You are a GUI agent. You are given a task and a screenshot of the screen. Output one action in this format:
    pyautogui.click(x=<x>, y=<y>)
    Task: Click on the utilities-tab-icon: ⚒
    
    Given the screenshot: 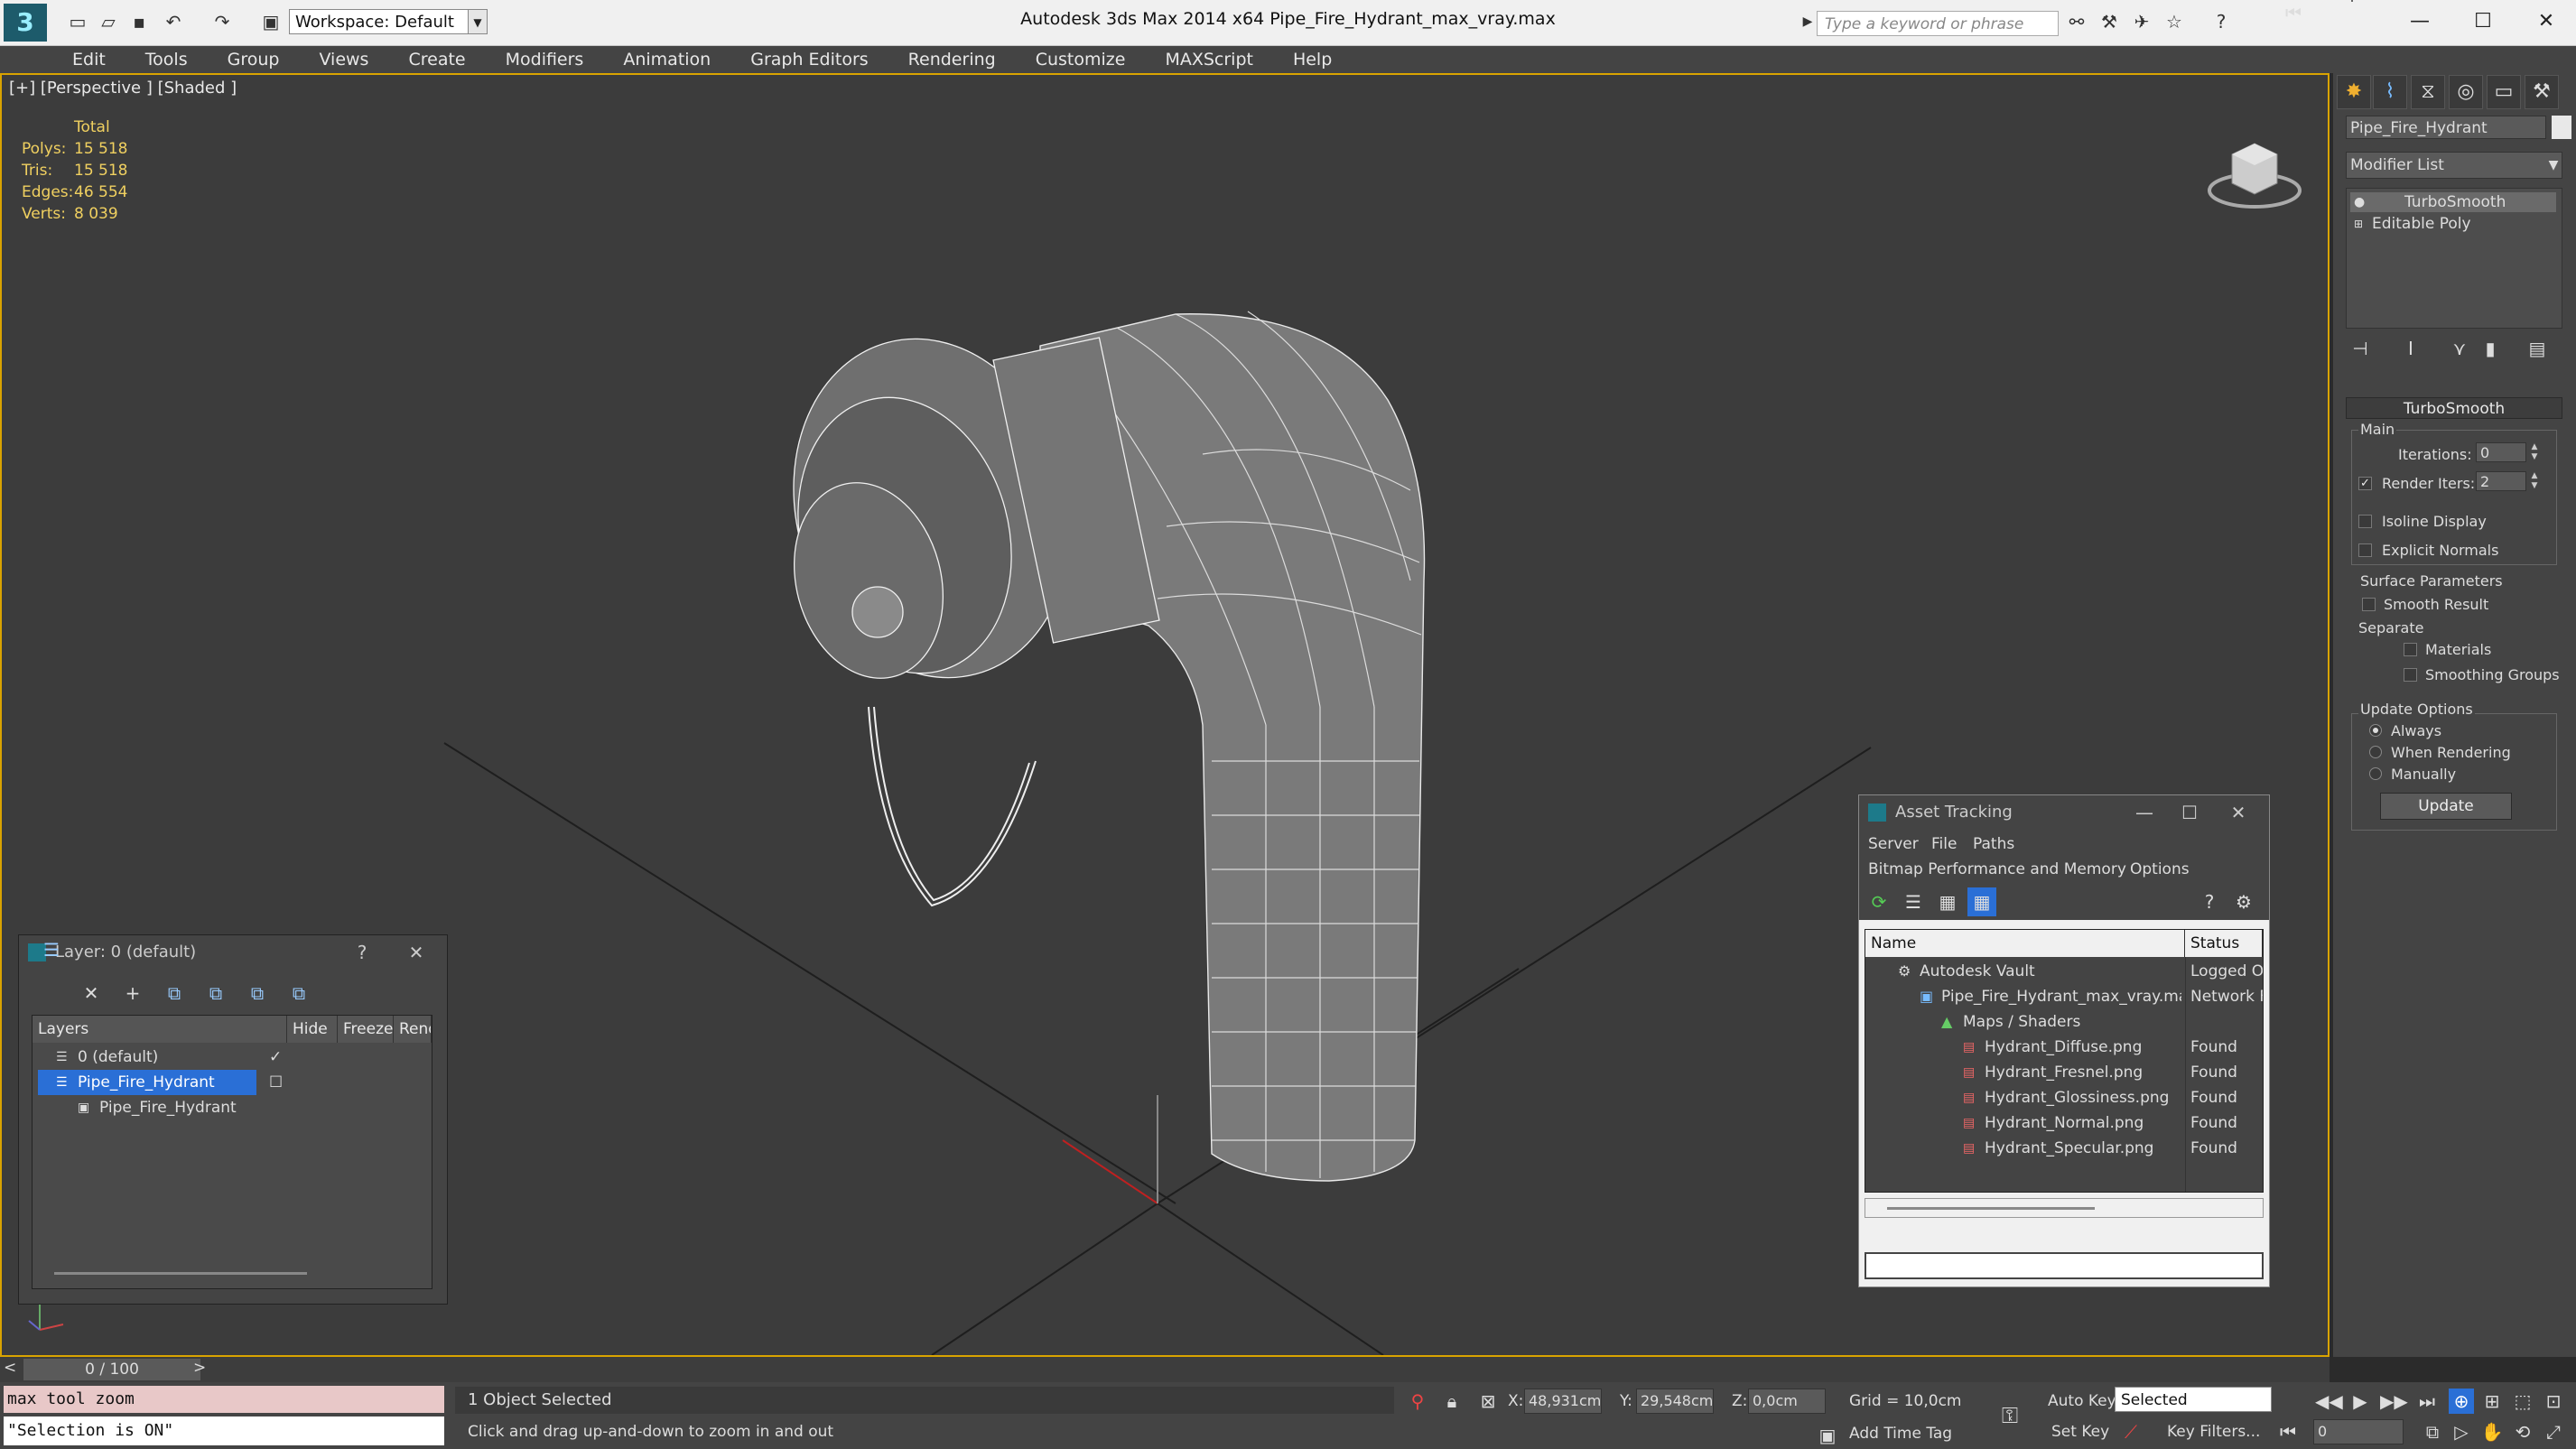 What is the action you would take?
    pyautogui.click(x=2542, y=92)
    